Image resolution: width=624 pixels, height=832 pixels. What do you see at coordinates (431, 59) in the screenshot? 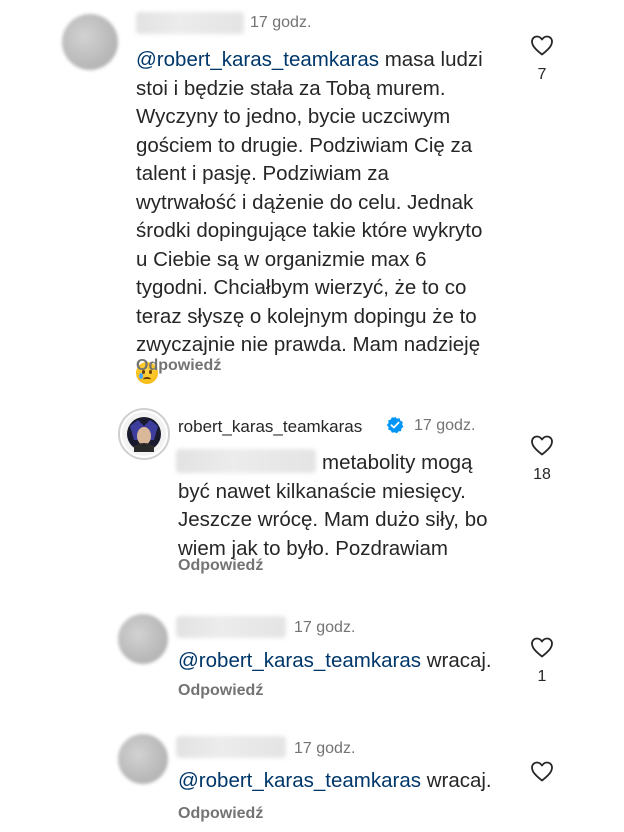
I see `comment-line: masa ludzi` at bounding box center [431, 59].